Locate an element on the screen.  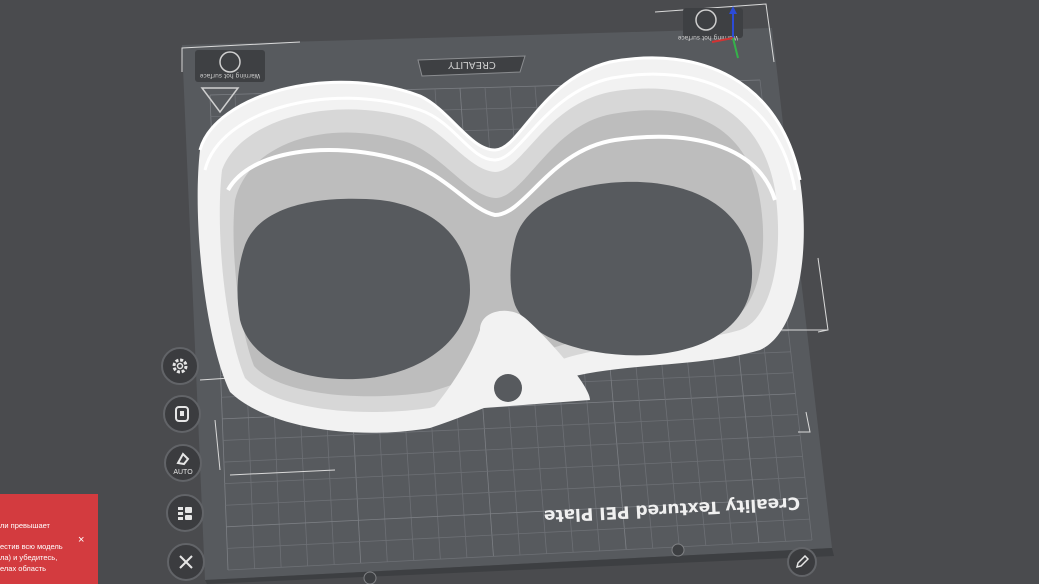
layout-list-icon is located at coordinates (185, 513).